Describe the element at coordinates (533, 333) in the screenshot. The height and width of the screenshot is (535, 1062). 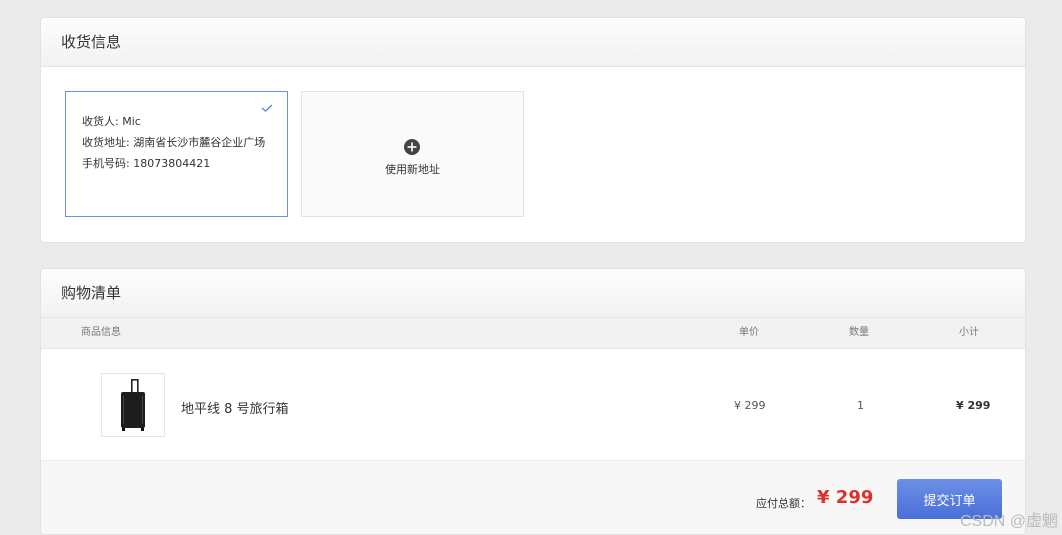
I see `table-header: 商品信息 单价 数量 小计` at that location.